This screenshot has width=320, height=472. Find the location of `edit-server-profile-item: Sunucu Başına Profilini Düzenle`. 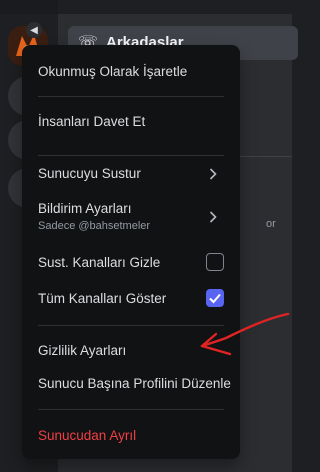

edit-server-profile-item: Sunucu Başına Profilini Düzenle is located at coordinates (131, 384).